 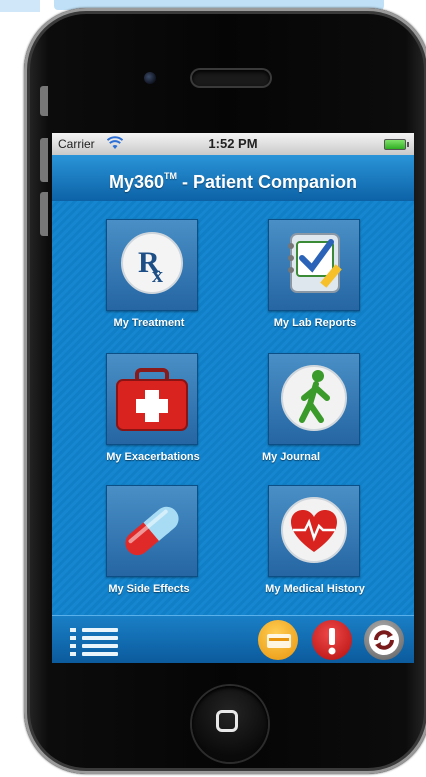 I want to click on status-time: 1:52 PM, so click(x=233, y=143).